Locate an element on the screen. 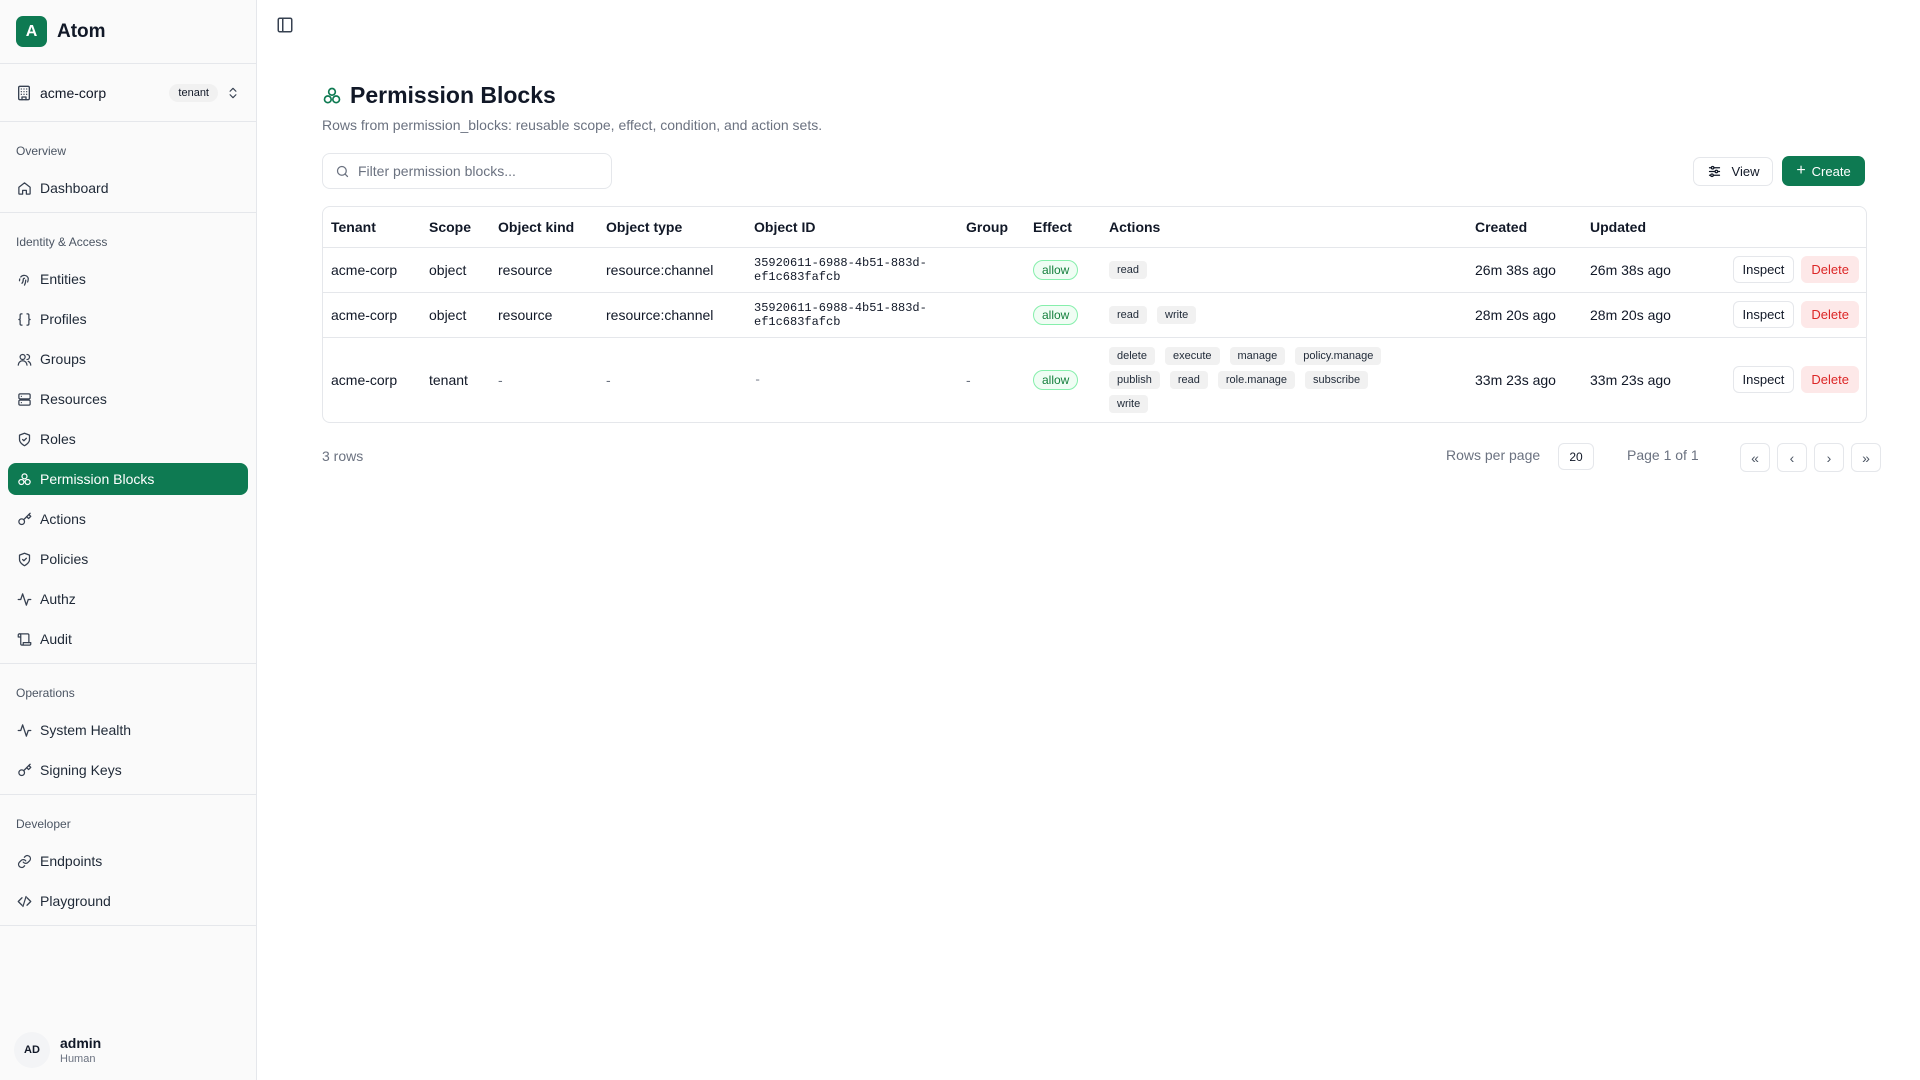 The width and height of the screenshot is (1920, 1080). sidebar-section-title: Overview is located at coordinates (41, 151).